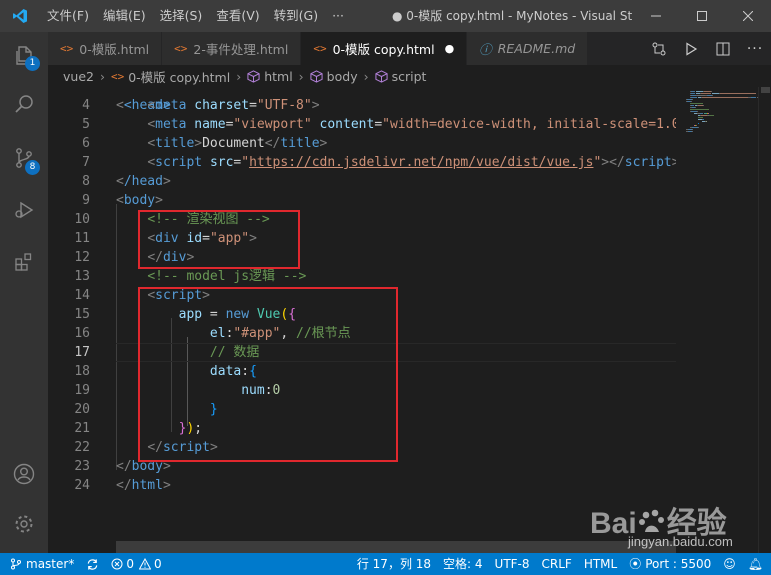 This screenshot has height=575, width=771. What do you see at coordinates (16, 564) in the screenshot?
I see `git-branch-icon` at bounding box center [16, 564].